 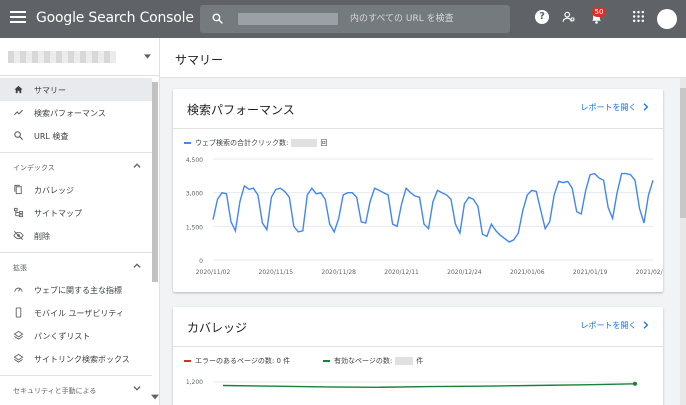 I want to click on help-icon: ?, so click(x=542, y=17).